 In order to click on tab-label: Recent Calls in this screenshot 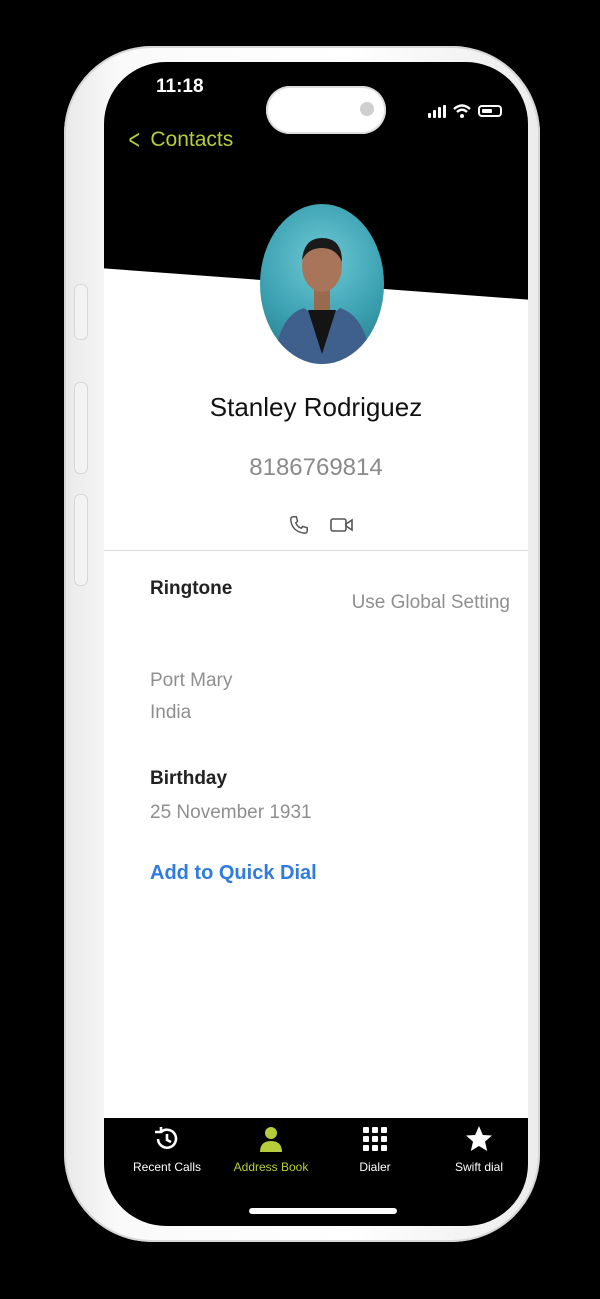, I will do `click(167, 1167)`.